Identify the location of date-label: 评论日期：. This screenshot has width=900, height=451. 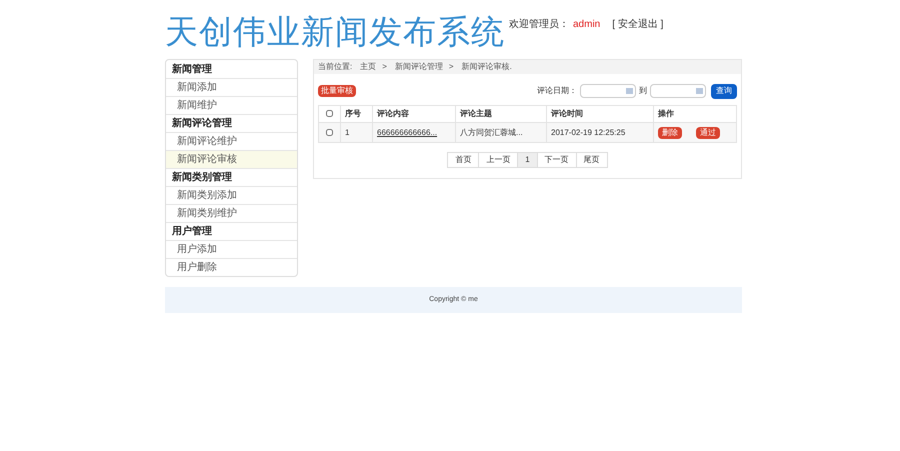
(557, 91).